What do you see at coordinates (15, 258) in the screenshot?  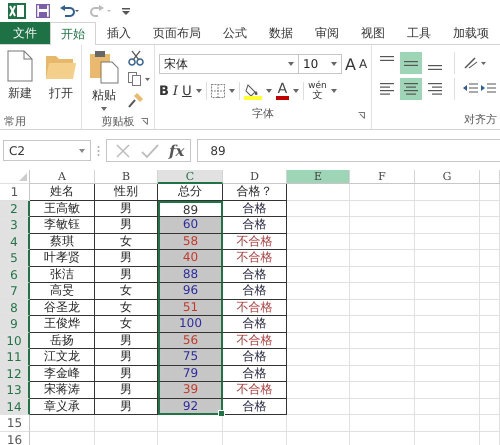 I see `row-header: 5` at bounding box center [15, 258].